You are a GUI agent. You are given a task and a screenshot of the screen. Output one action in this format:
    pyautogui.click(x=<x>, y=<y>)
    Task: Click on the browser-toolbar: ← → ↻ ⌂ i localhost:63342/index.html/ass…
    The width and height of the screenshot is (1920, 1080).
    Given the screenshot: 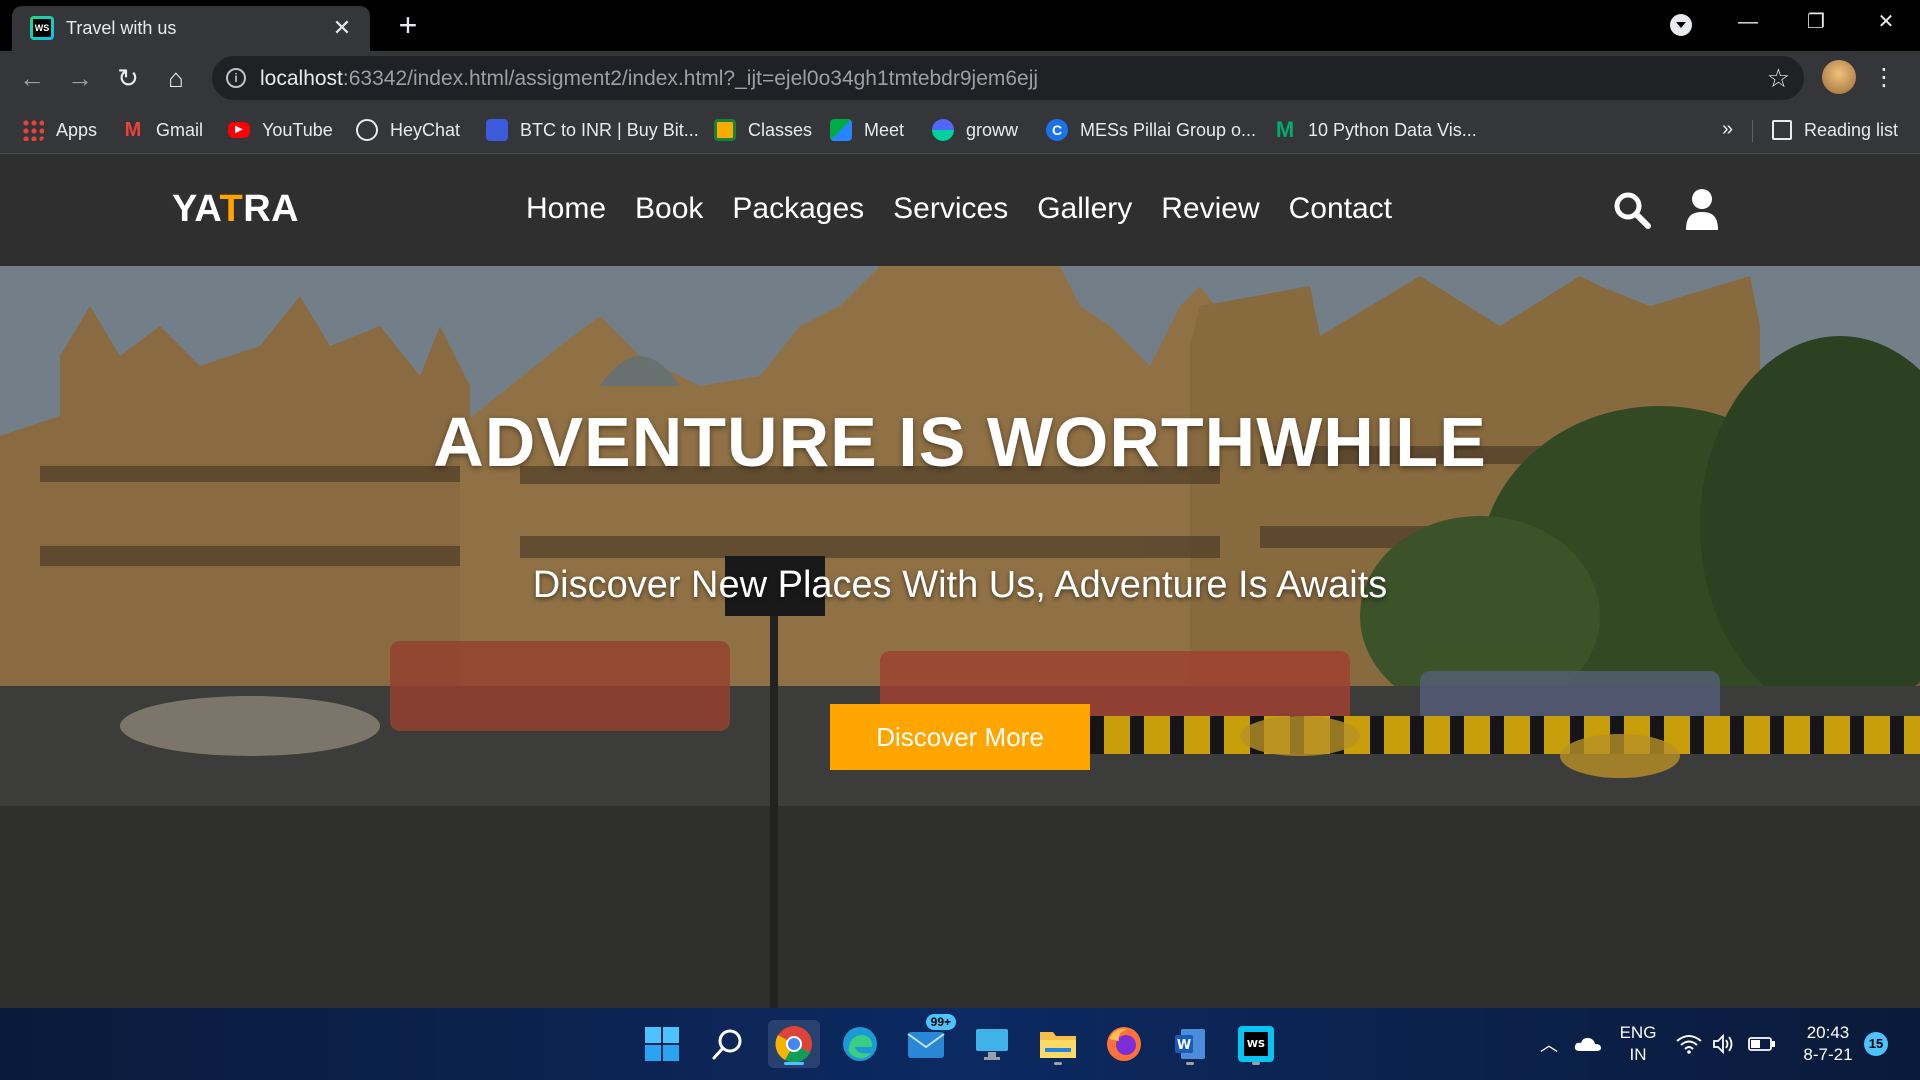 What is the action you would take?
    pyautogui.click(x=960, y=78)
    